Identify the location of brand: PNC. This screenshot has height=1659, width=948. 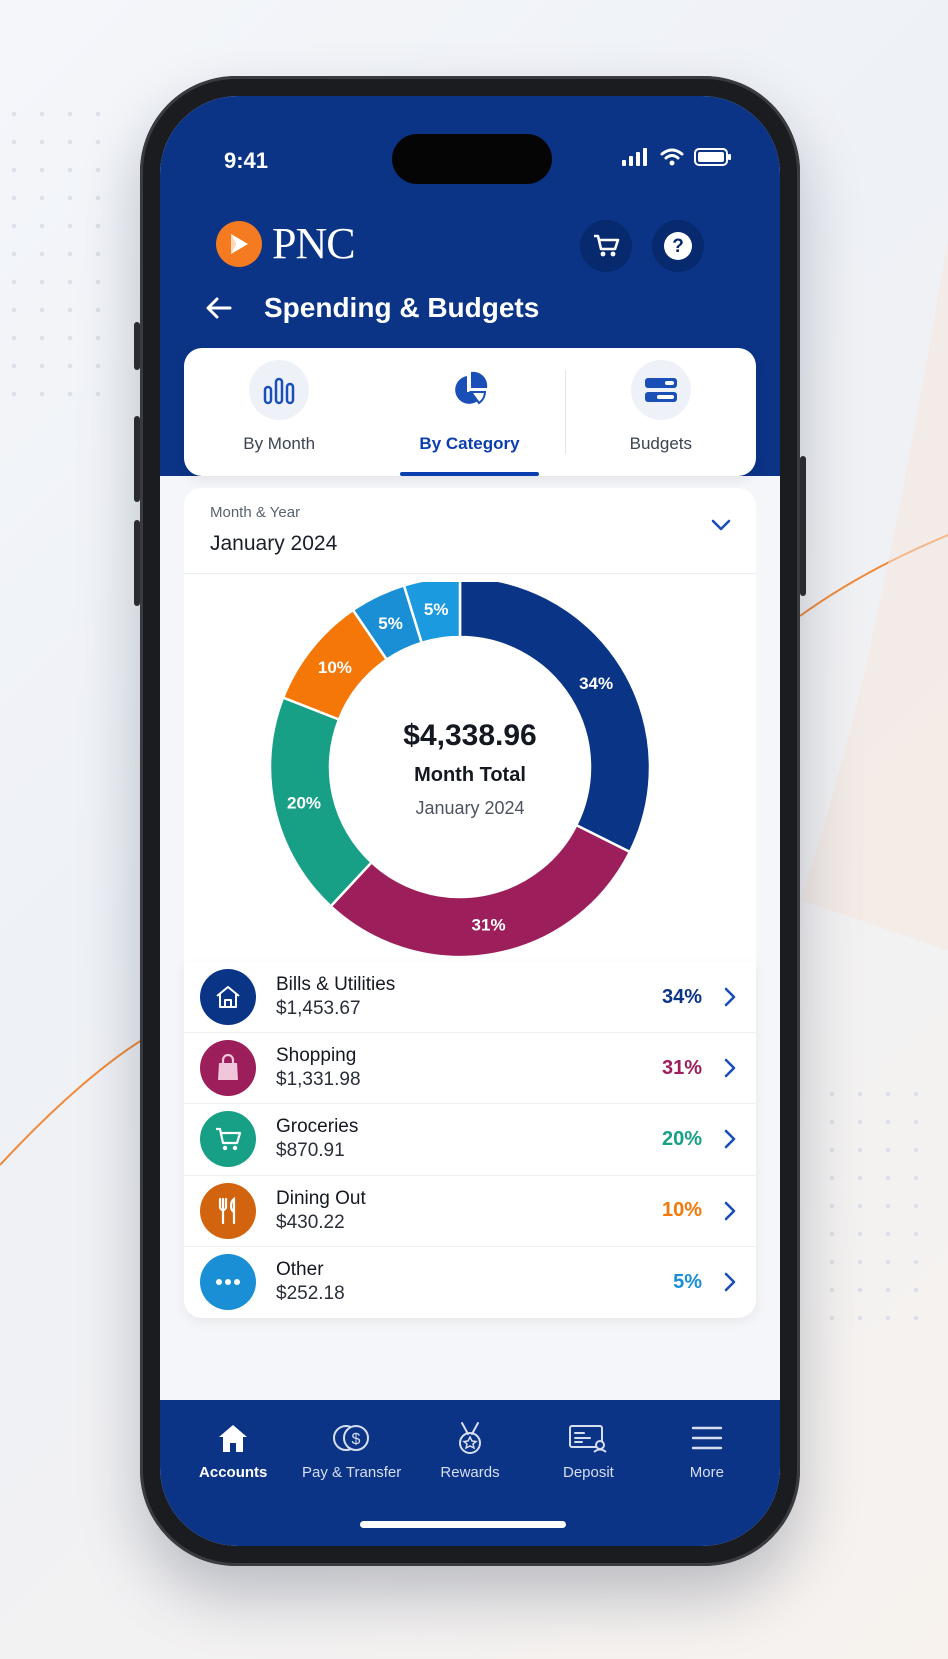
(286, 243).